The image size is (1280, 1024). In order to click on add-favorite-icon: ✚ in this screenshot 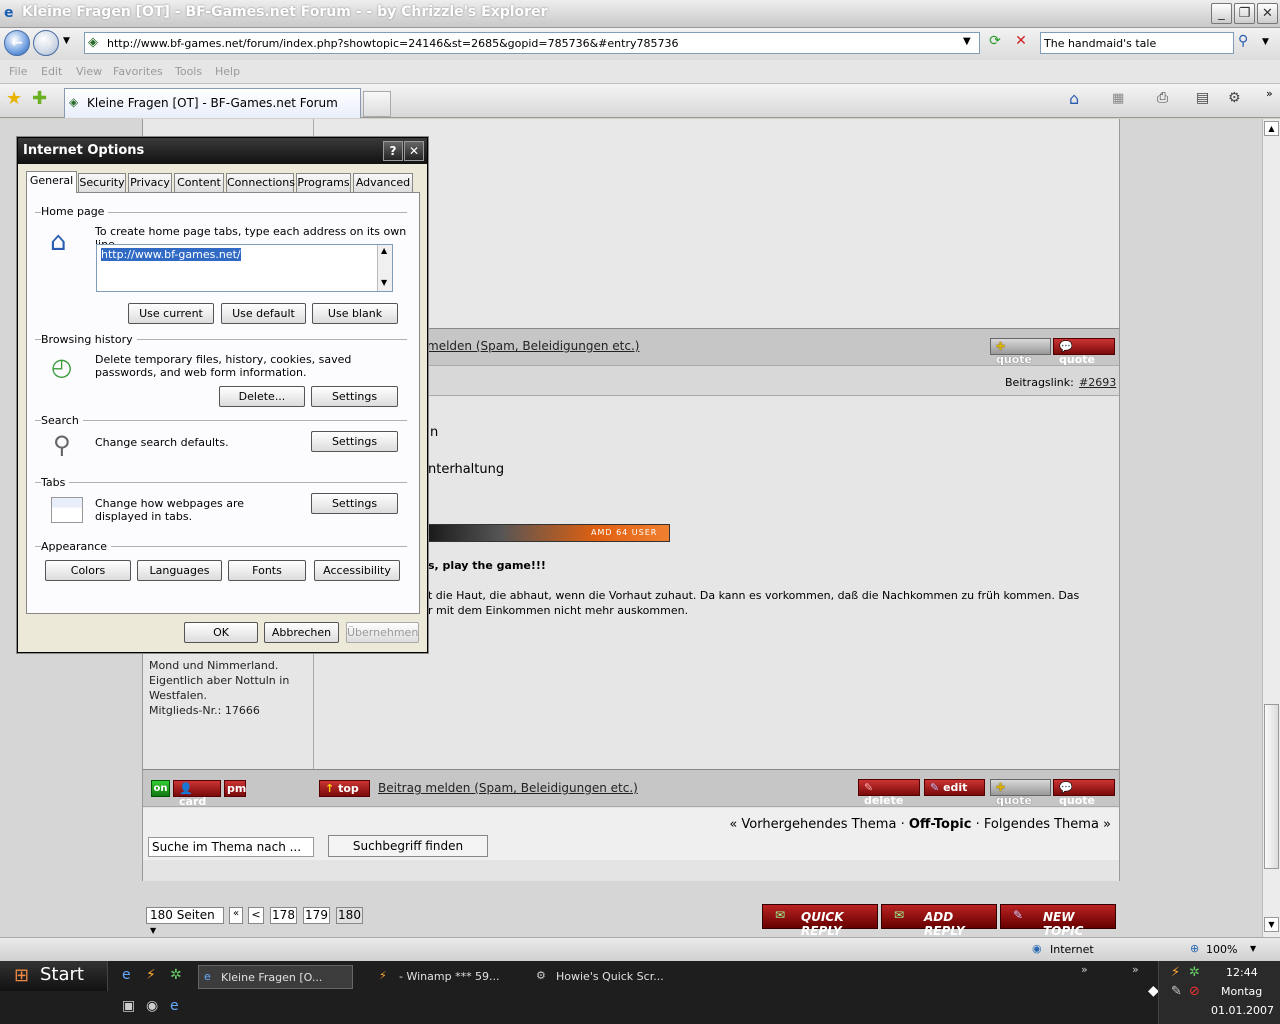, I will do `click(39, 98)`.